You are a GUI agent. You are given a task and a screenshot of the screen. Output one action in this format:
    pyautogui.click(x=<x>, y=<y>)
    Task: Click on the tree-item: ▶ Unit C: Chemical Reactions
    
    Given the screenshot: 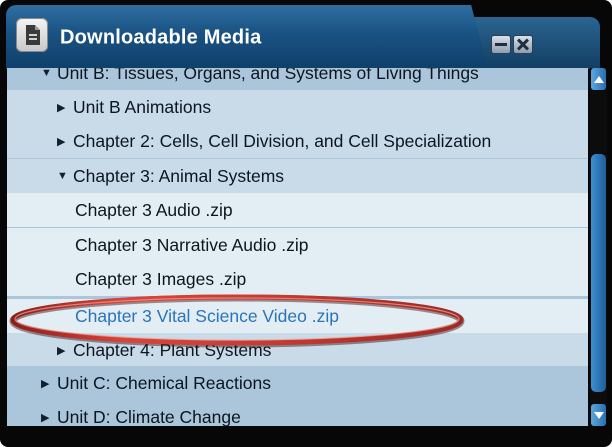 What is the action you would take?
    pyautogui.click(x=297, y=383)
    